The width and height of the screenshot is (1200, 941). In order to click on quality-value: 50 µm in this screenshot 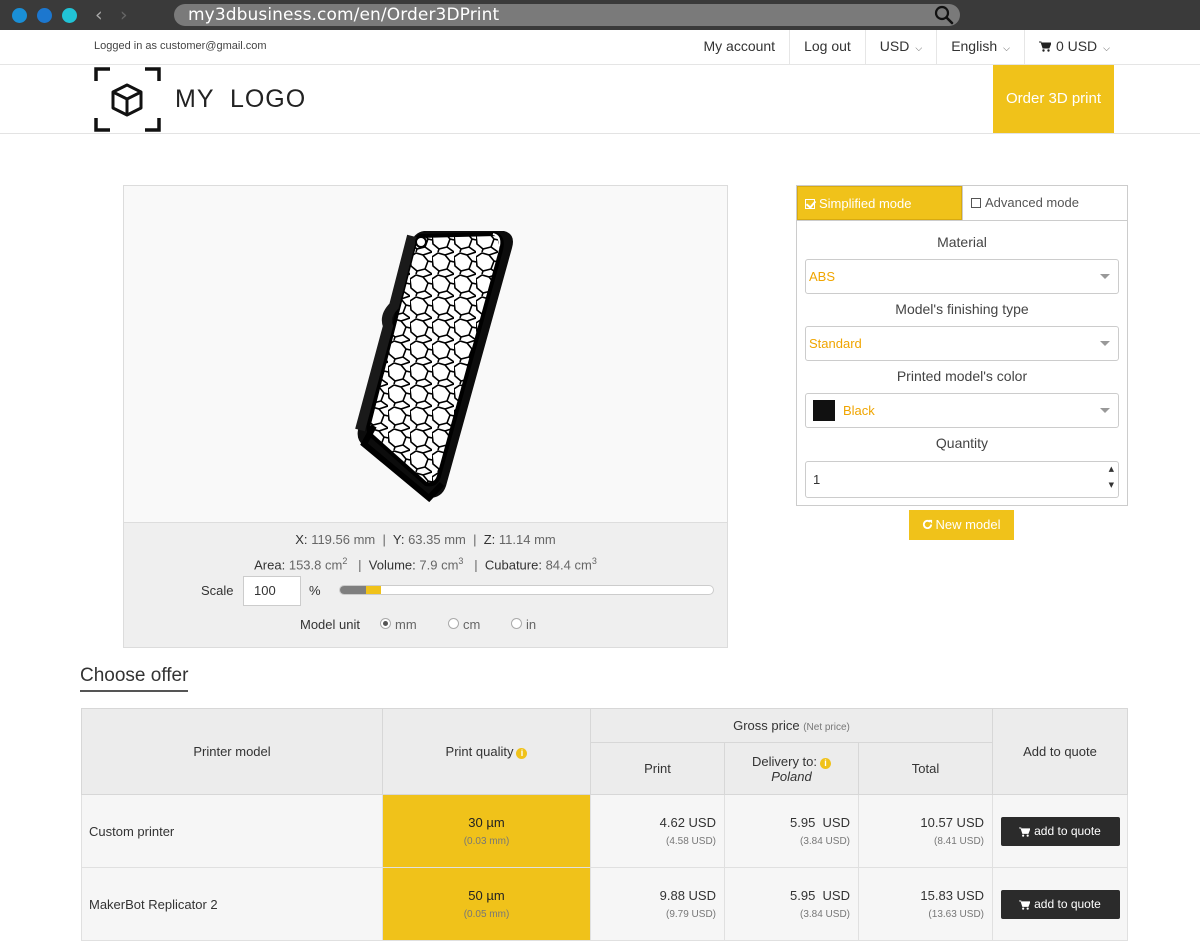, I will do `click(486, 895)`.